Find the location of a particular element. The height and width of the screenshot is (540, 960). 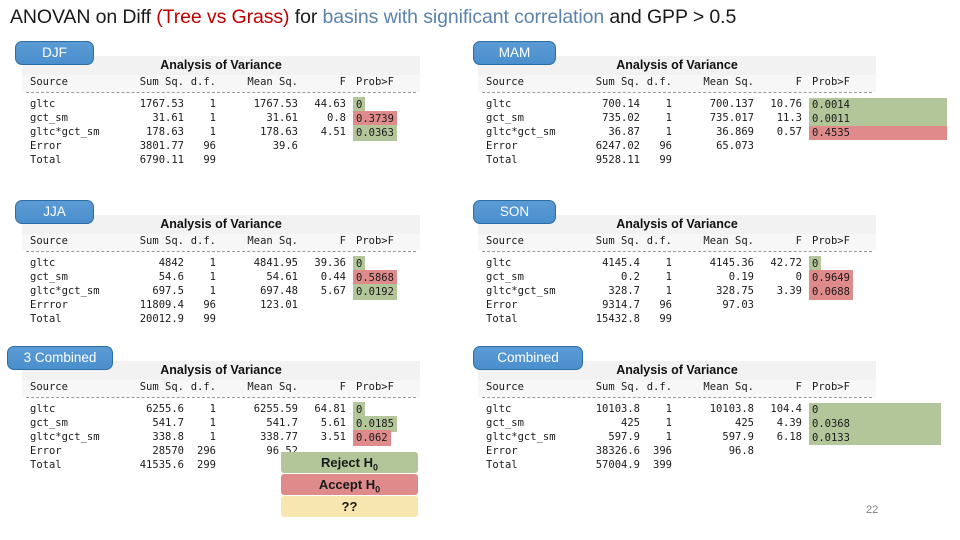

legend-item-unknown: ?? is located at coordinates (349, 506).